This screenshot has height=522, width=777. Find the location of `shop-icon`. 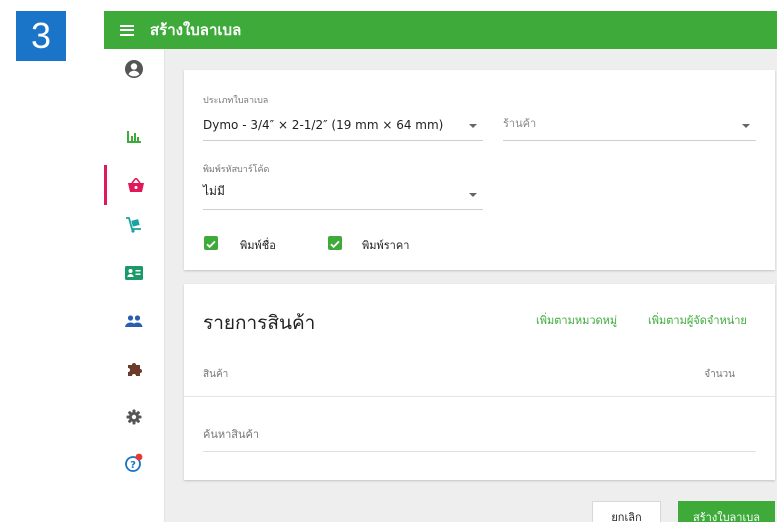

shop-icon is located at coordinates (135, 185).